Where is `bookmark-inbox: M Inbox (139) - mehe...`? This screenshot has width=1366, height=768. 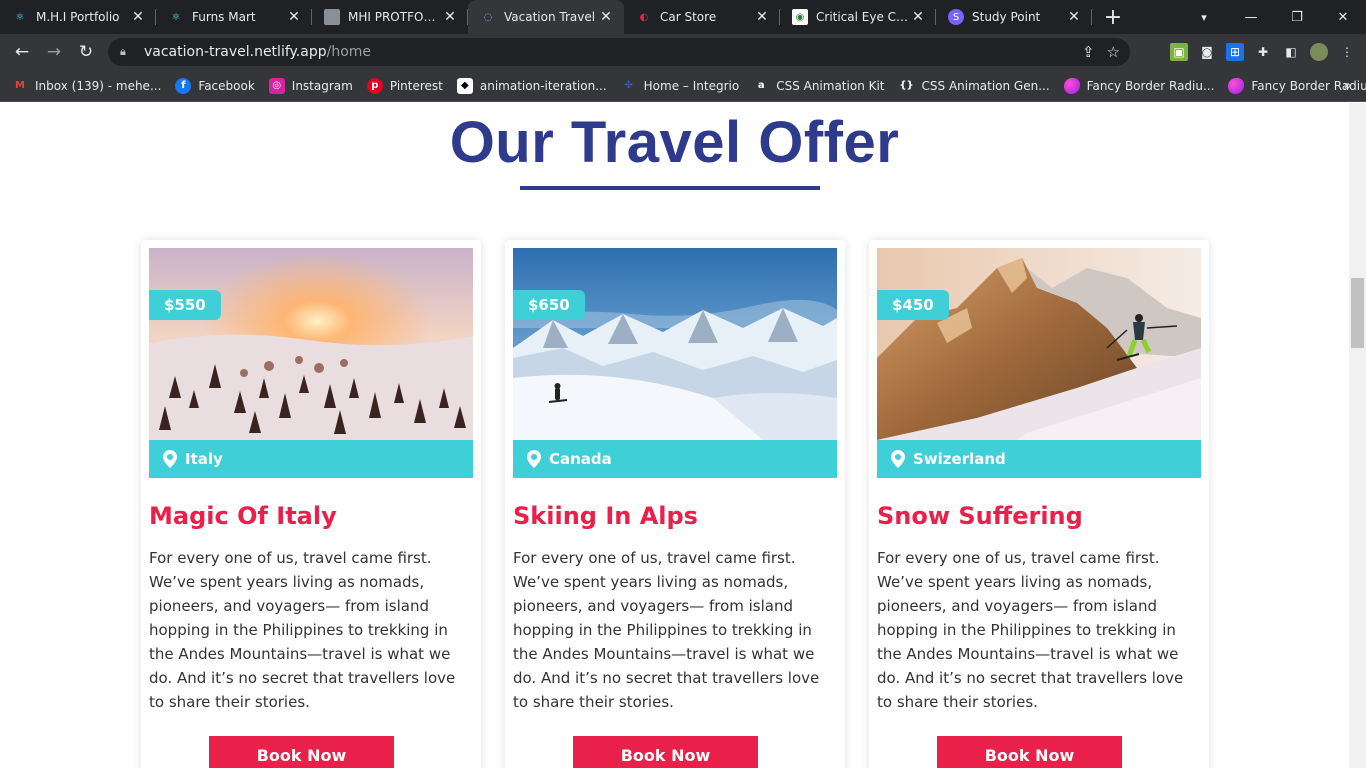 bookmark-inbox: M Inbox (139) - mehe... is located at coordinates (86, 86).